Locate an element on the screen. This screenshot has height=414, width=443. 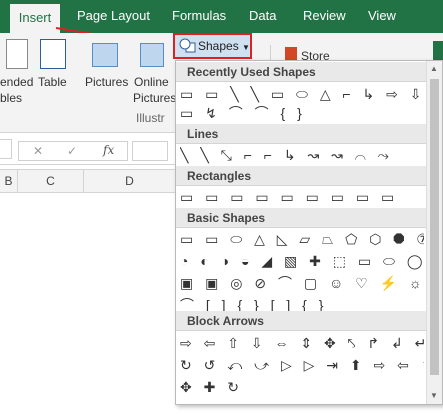
shape-row: ▭ ▭ ⬭ △ ◺ ▱ ⏢ ⬠ ⬡ ⯃ ⑦ ⑧ is located at coordinates (302, 239).